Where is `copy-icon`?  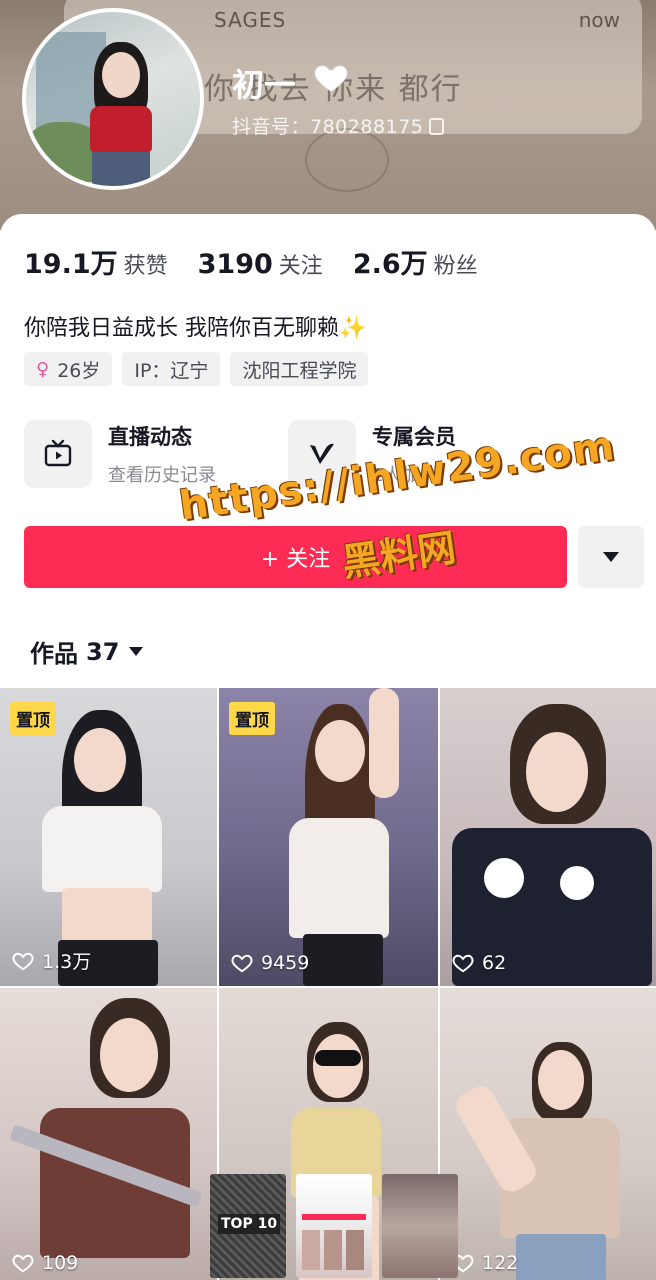 copy-icon is located at coordinates (437, 126).